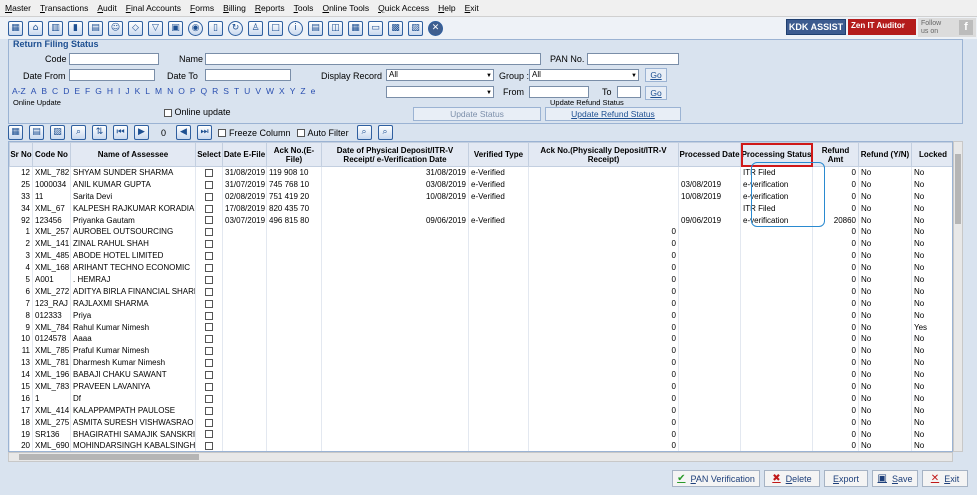  What do you see at coordinates (114, 59) in the screenshot?
I see `code-input` at bounding box center [114, 59].